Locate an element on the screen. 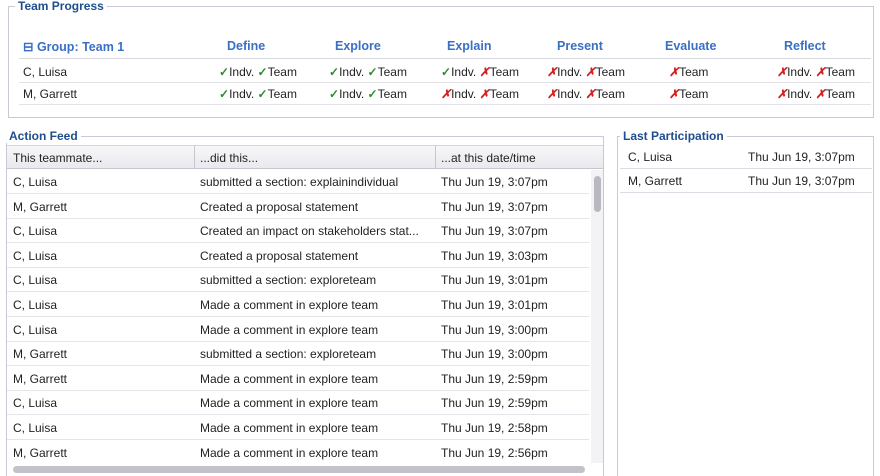 This screenshot has height=476, width=880. column-define: Define is located at coordinates (246, 46).